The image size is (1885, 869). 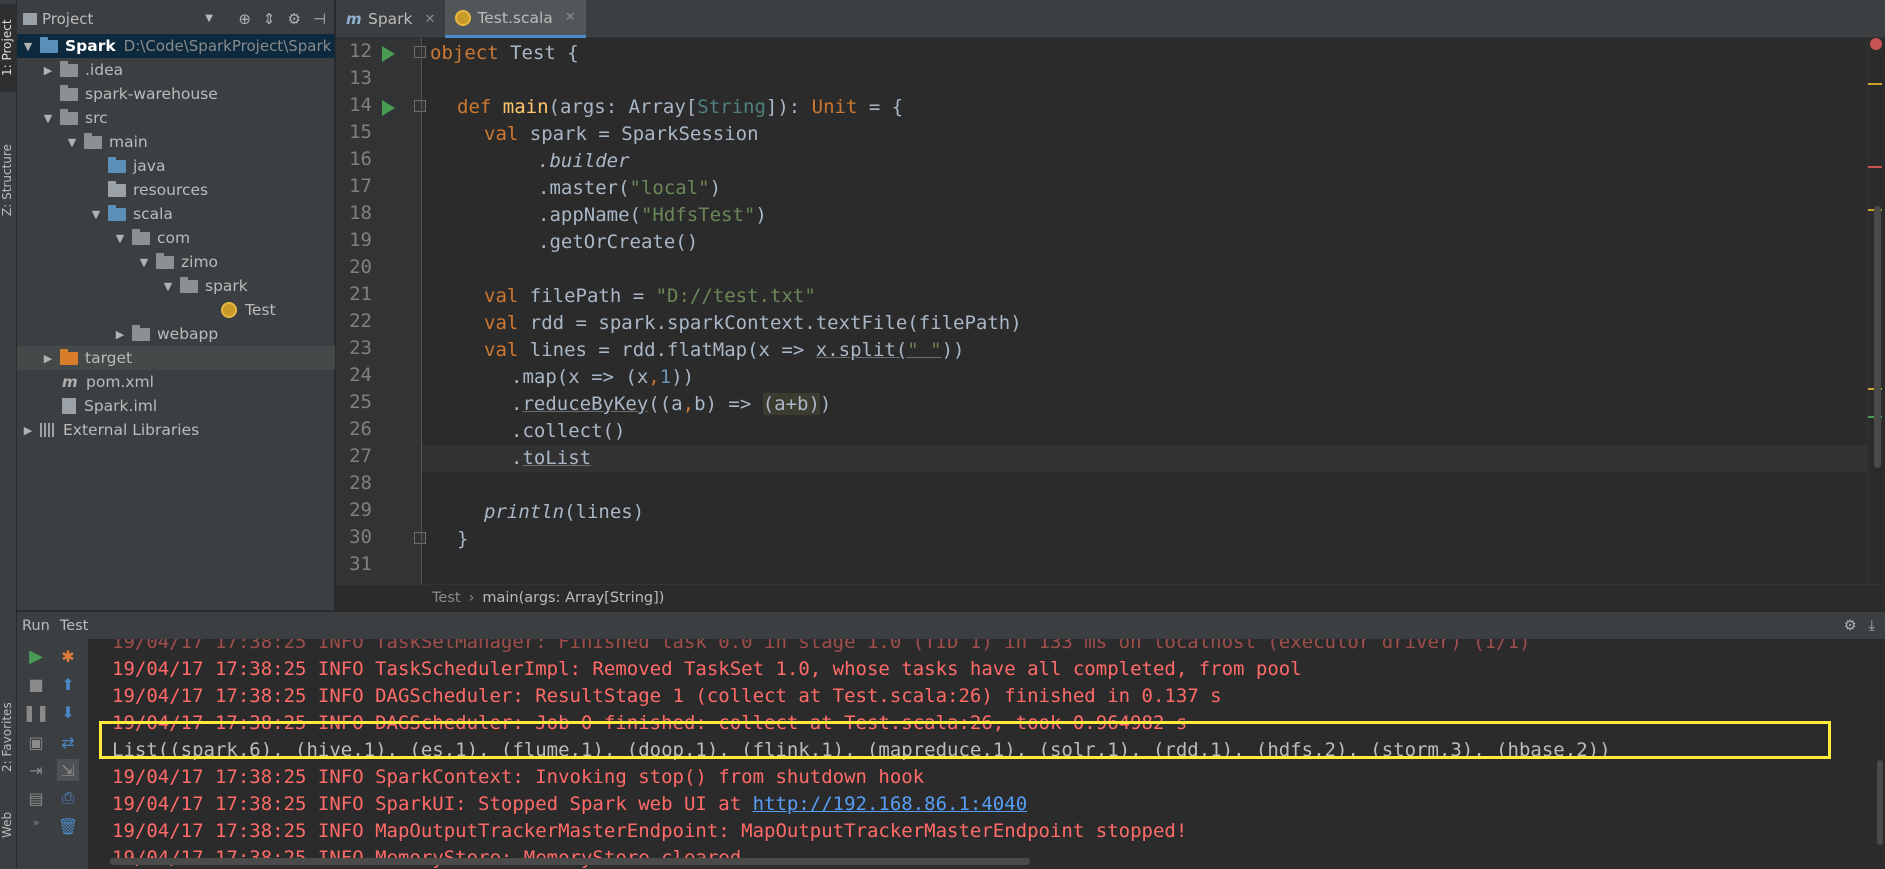 I want to click on warning-mark, so click(x=1875, y=84).